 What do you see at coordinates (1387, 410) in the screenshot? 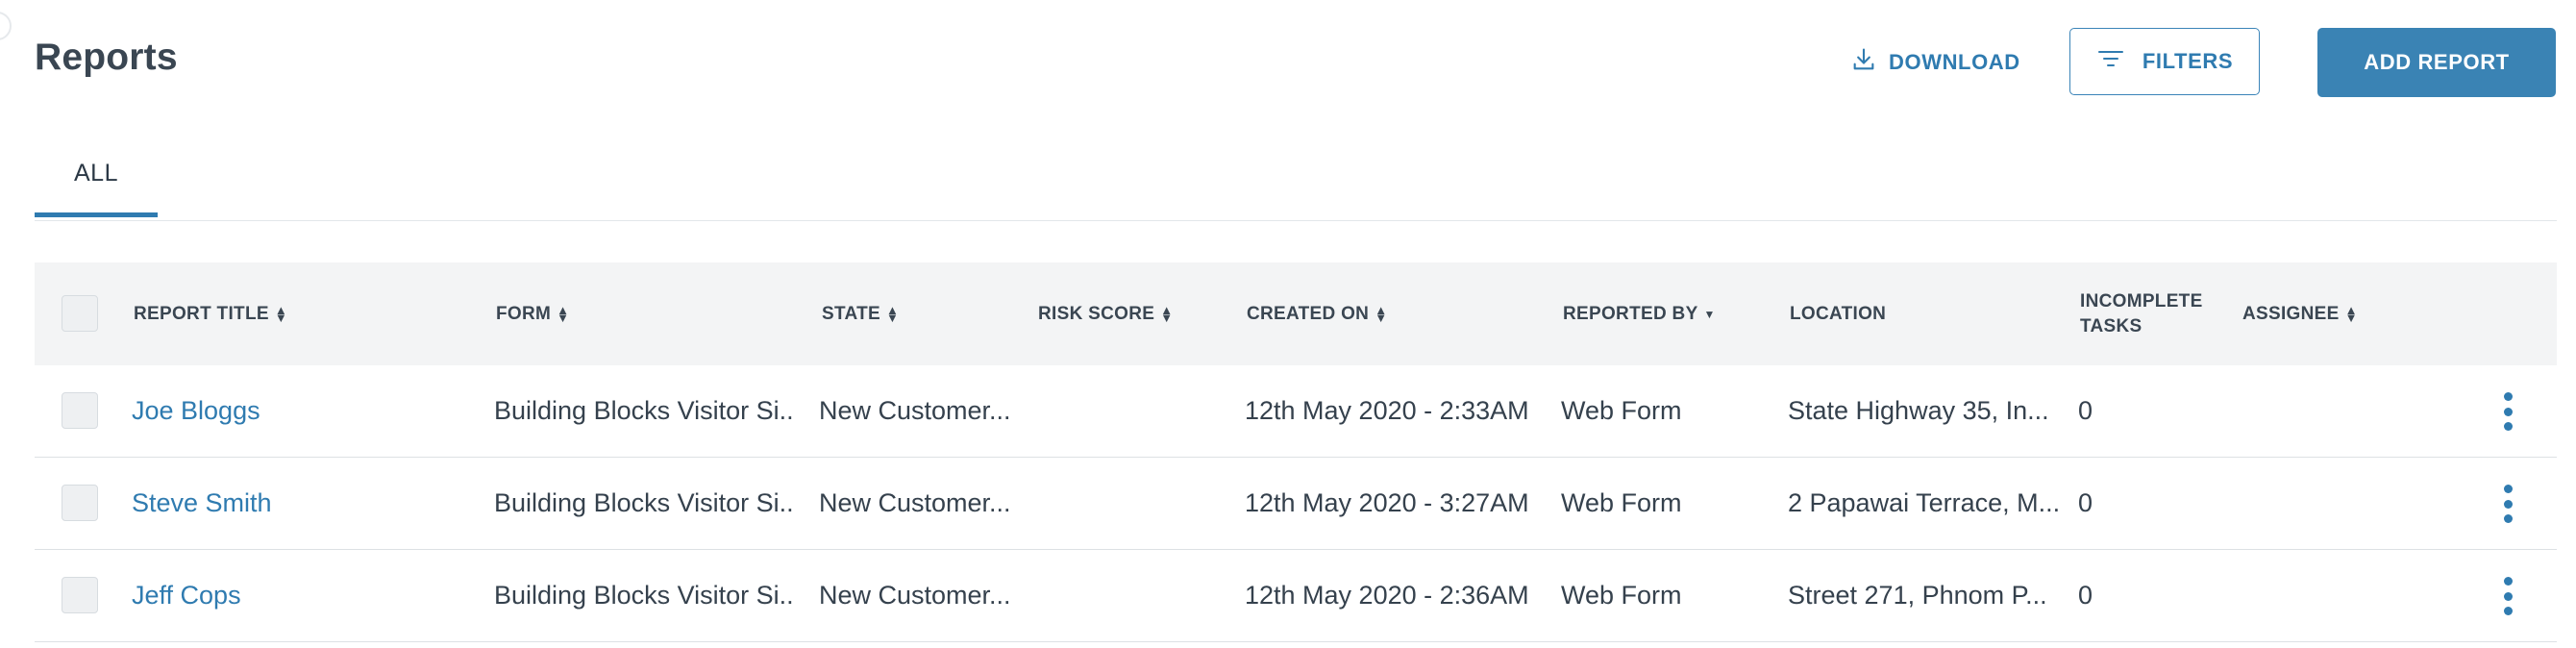
I see `created-on-cell: 12th May 2020 - 2:33AM` at bounding box center [1387, 410].